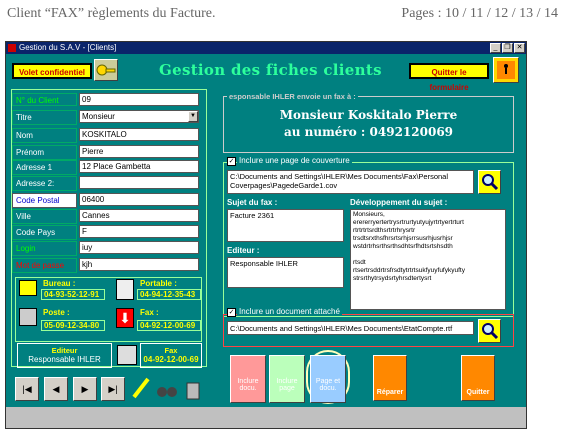 This screenshot has width=567, height=431. Describe the element at coordinates (139, 116) in the screenshot. I see `titre-select: Monsieur` at that location.